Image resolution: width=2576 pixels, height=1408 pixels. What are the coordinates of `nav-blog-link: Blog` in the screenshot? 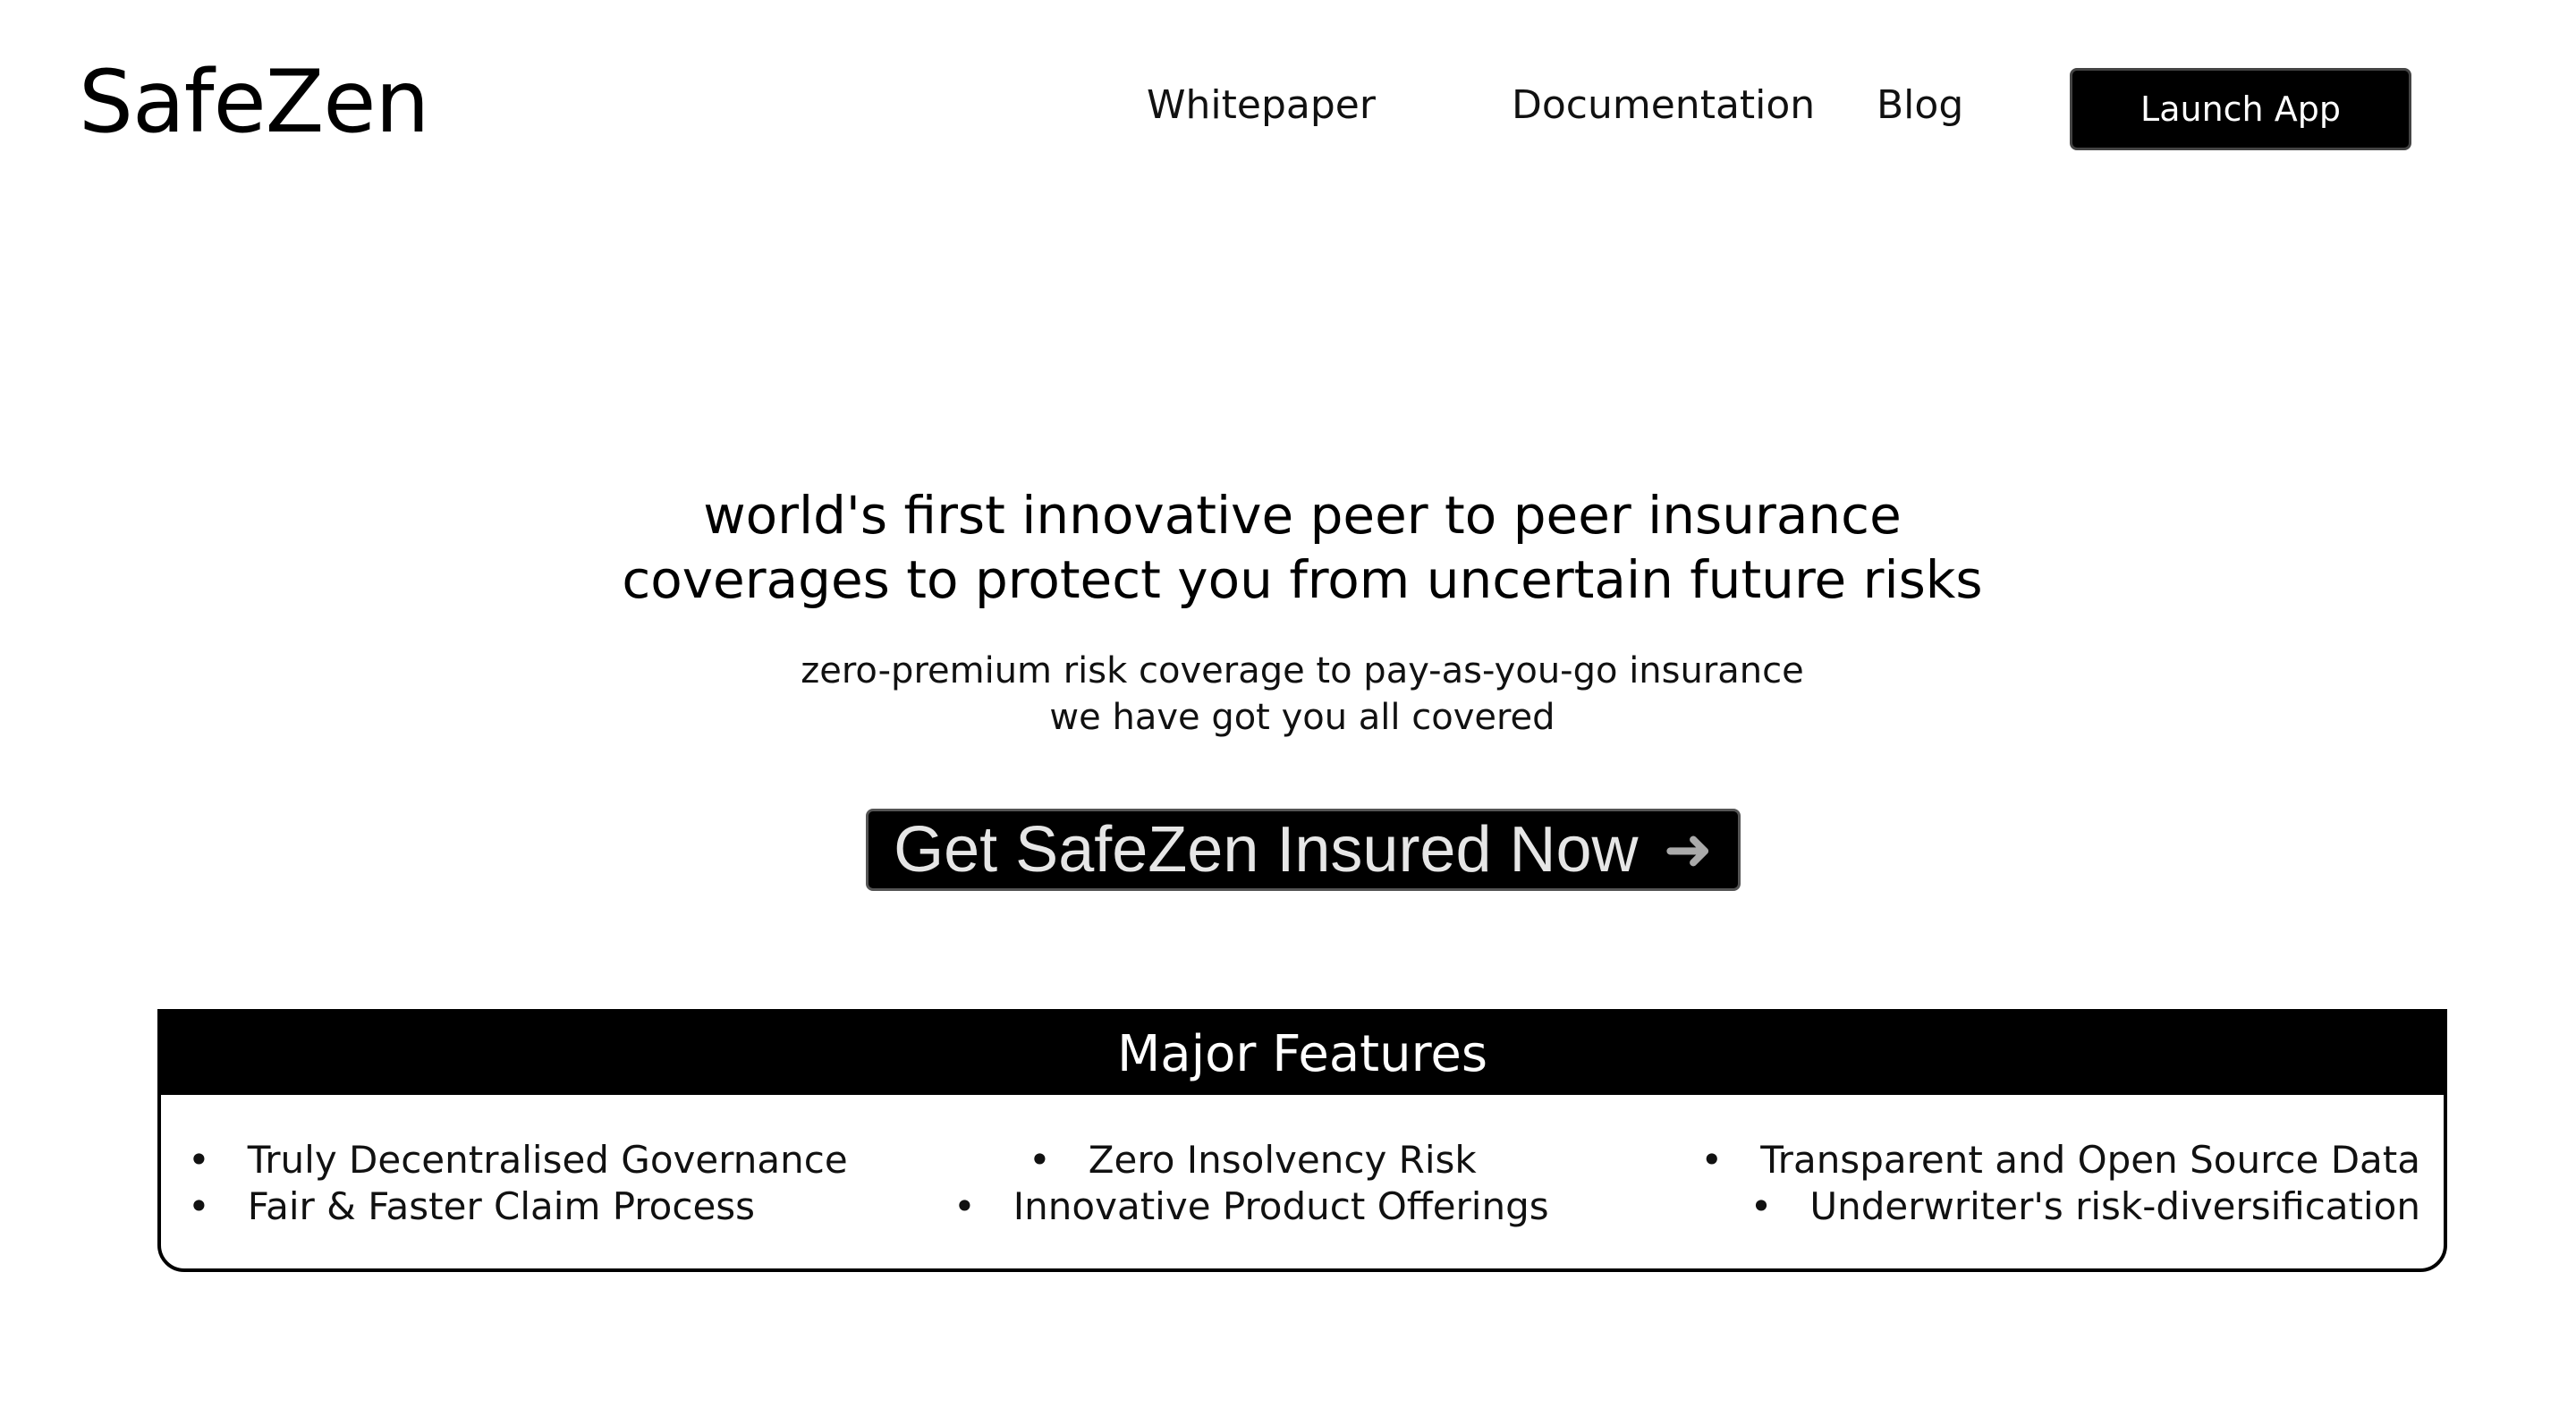 It's located at (1920, 106).